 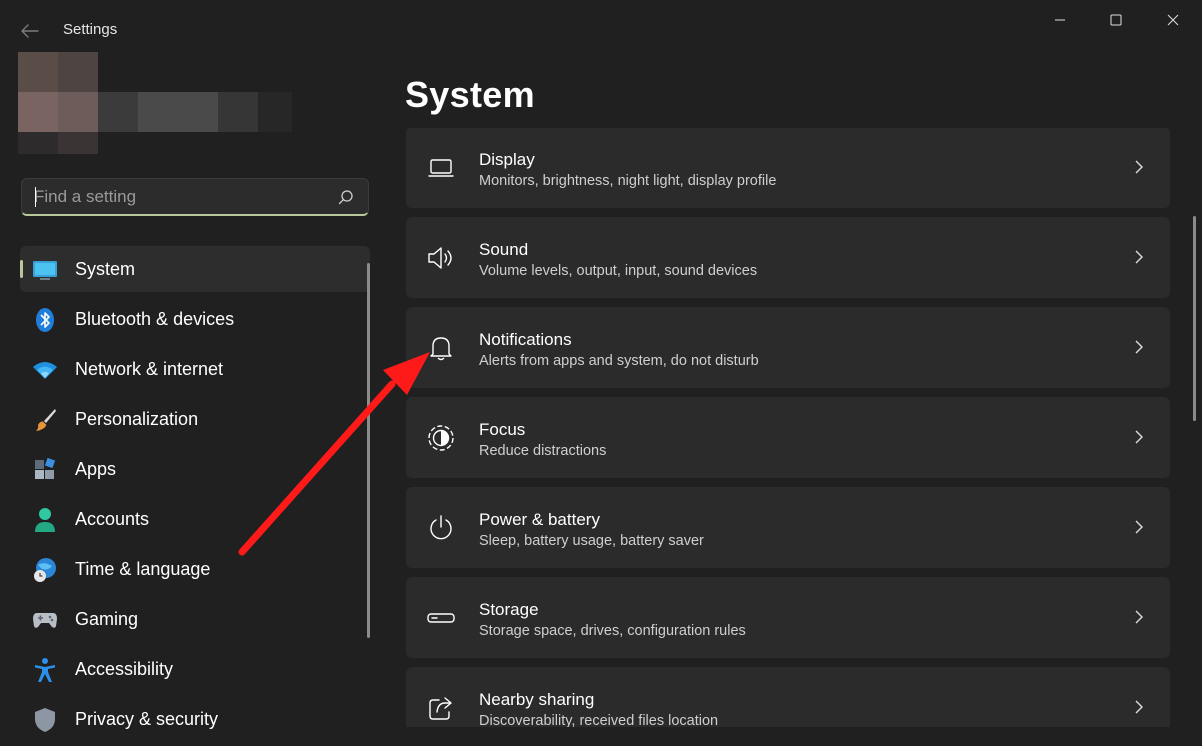 What do you see at coordinates (507, 159) in the screenshot?
I see `card-title: Display` at bounding box center [507, 159].